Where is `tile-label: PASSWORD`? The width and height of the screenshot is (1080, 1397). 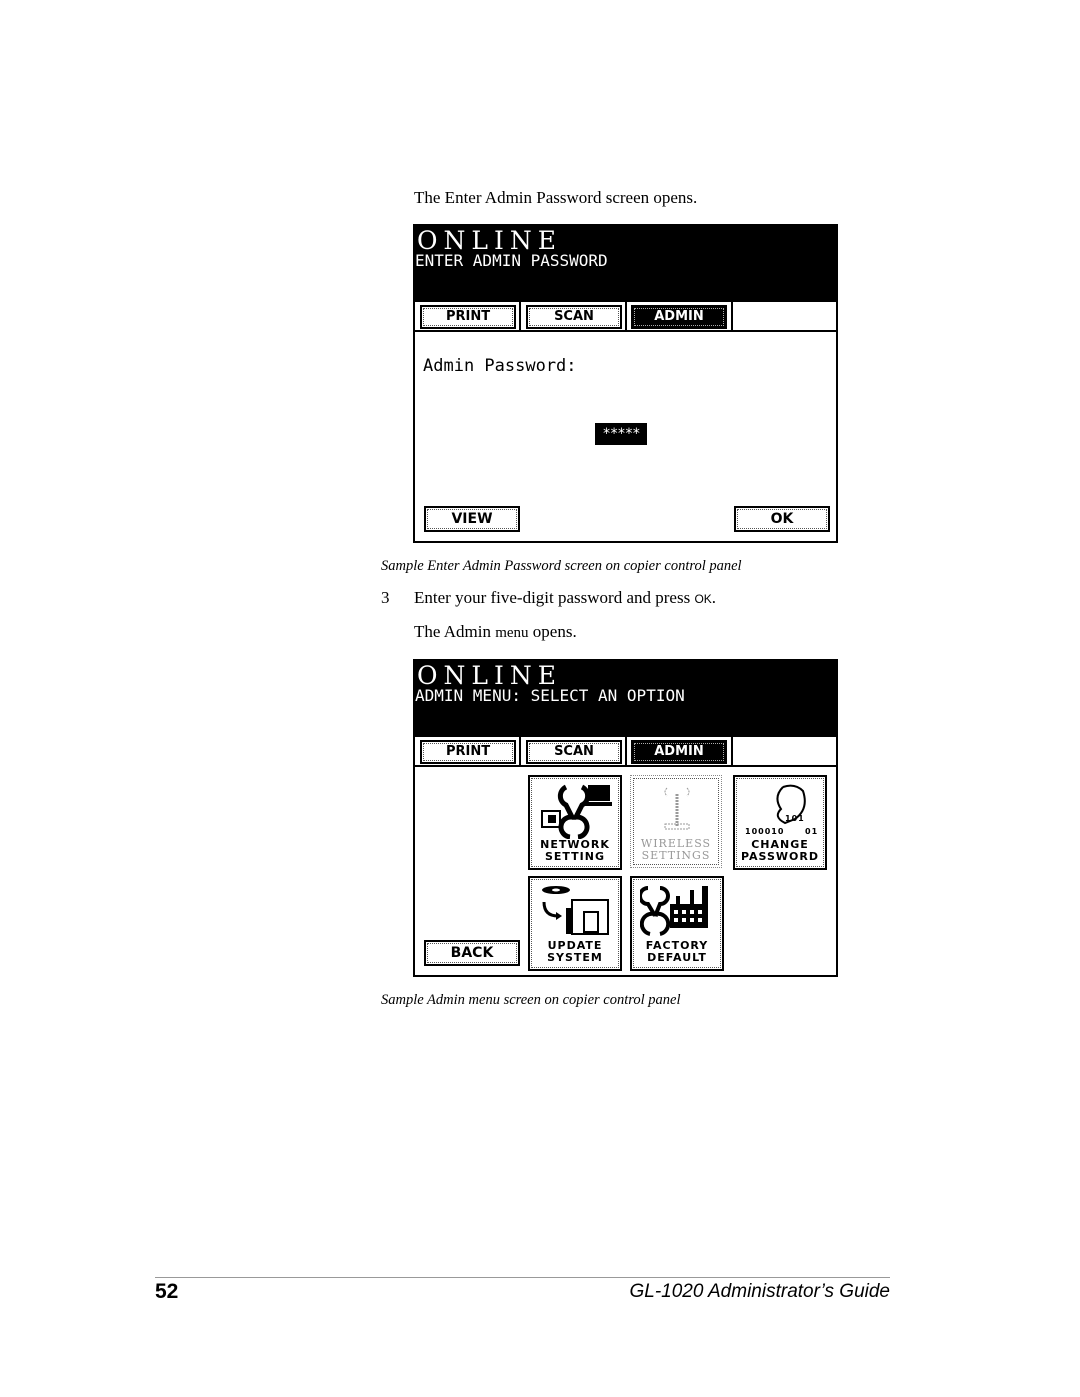
tile-label: PASSWORD is located at coordinates (779, 856).